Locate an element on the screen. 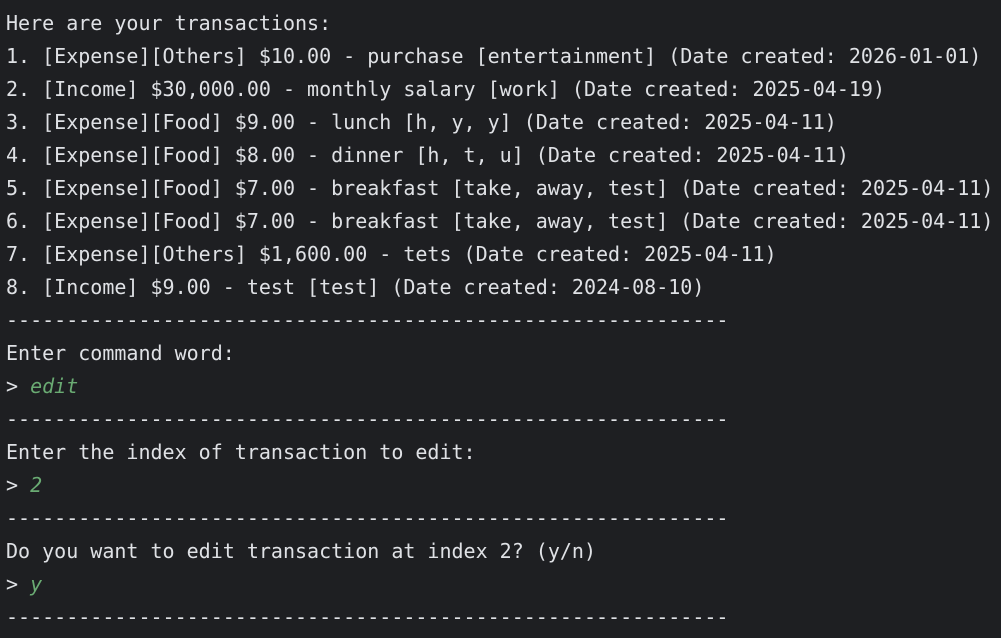 This screenshot has height=638, width=1001. index-input-line: > 2 is located at coordinates (503, 489).